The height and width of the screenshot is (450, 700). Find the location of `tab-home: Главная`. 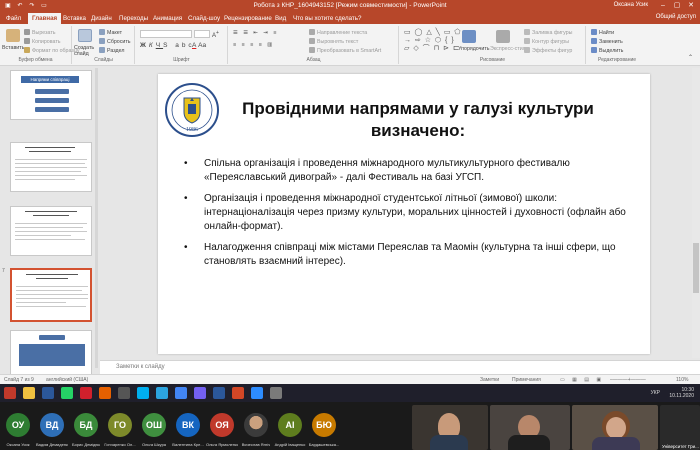

tab-home: Главная is located at coordinates (45, 18).